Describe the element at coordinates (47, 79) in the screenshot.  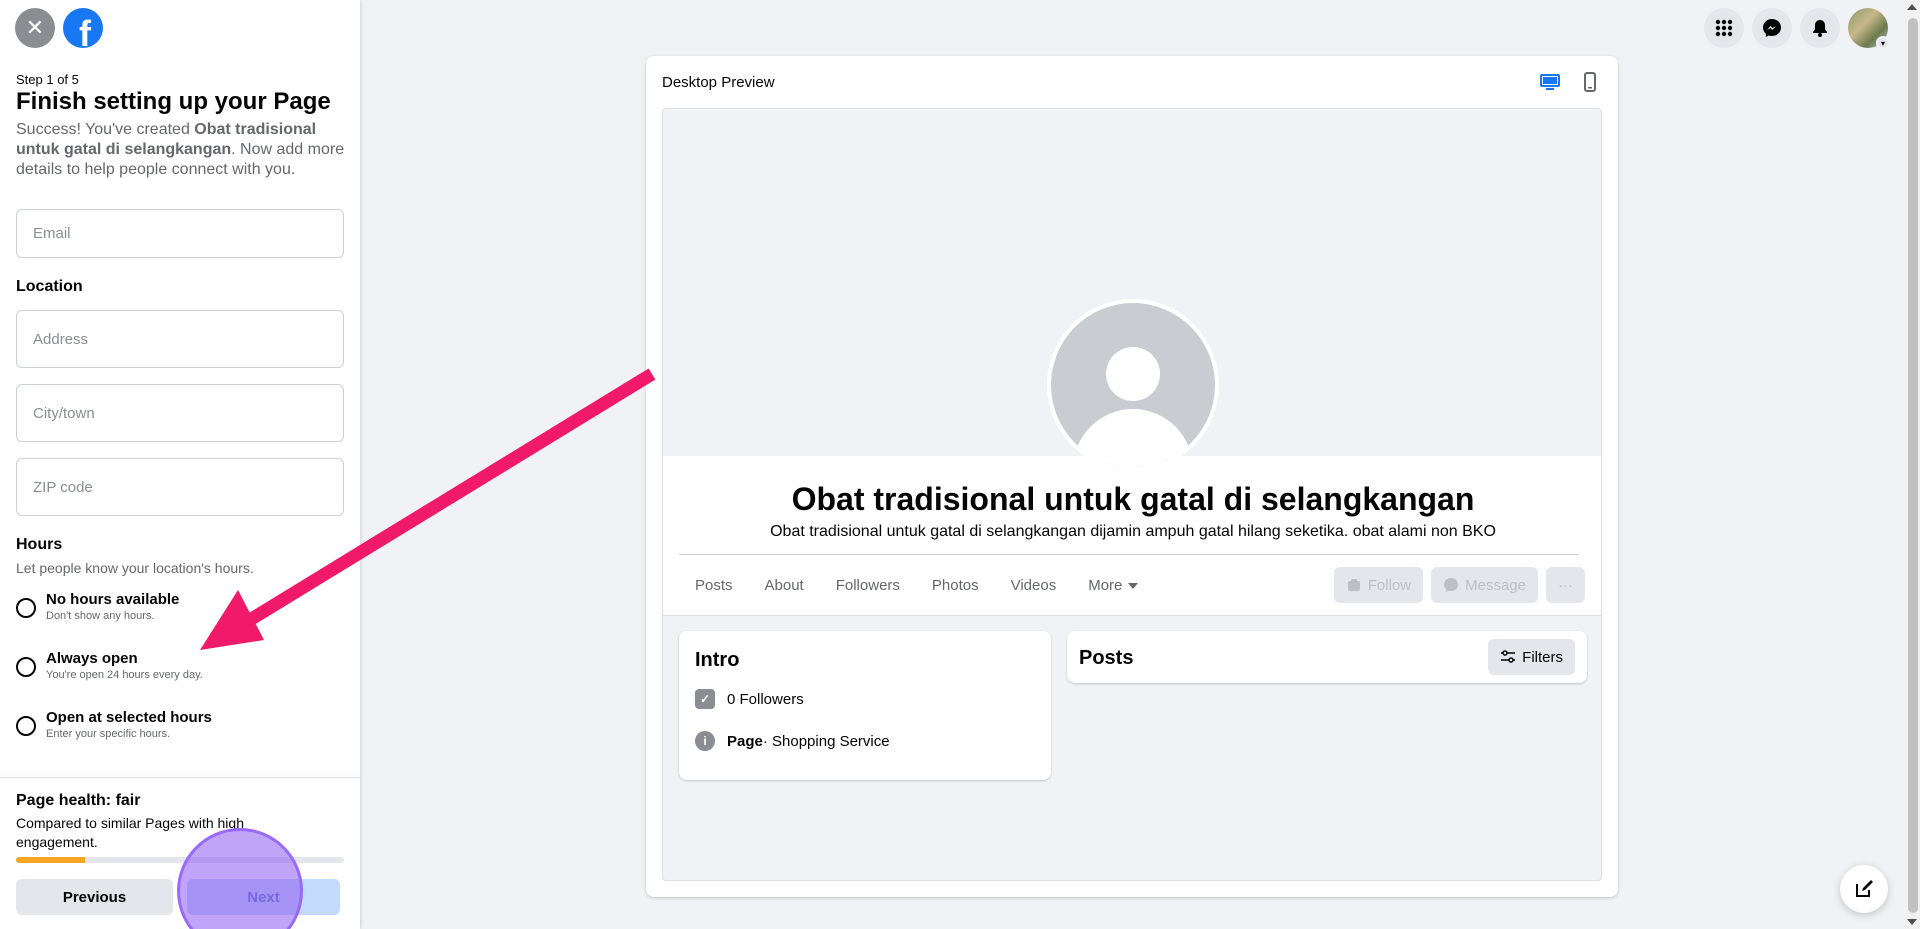
I see `step-label: Step 1 of 5` at that location.